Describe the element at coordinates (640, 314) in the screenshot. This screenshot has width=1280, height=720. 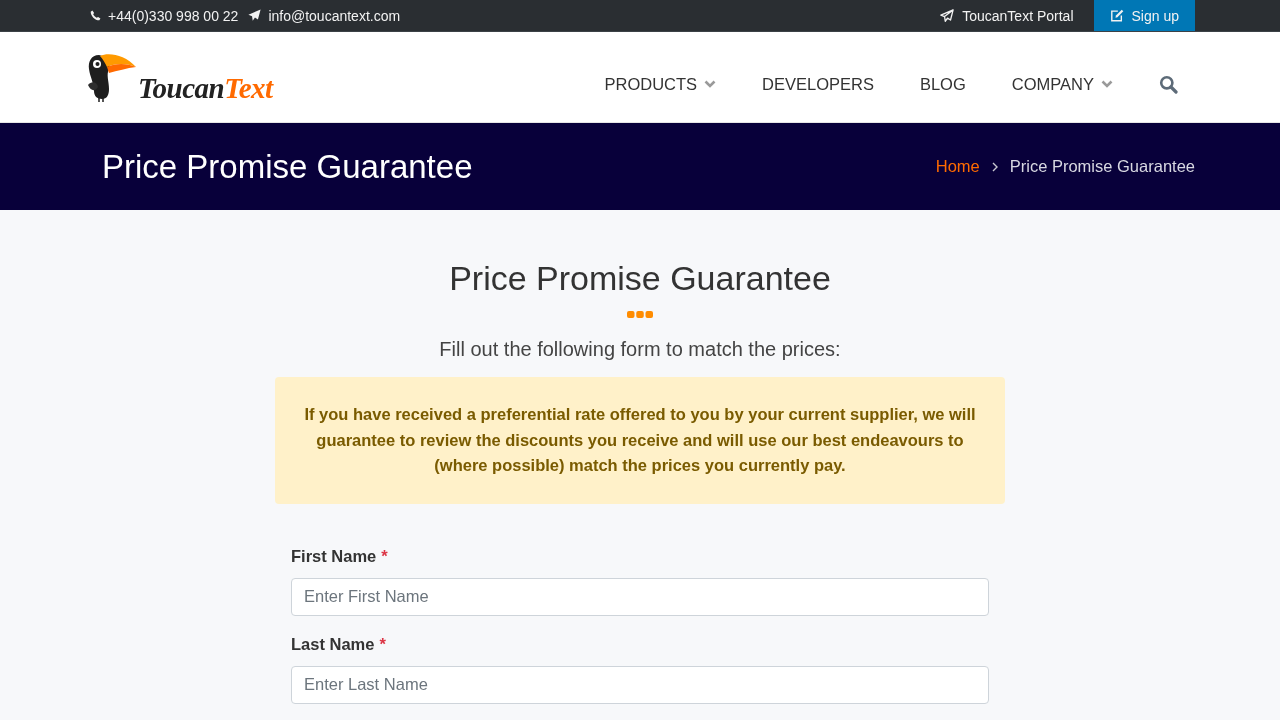
I see `dots-divider-icon` at that location.